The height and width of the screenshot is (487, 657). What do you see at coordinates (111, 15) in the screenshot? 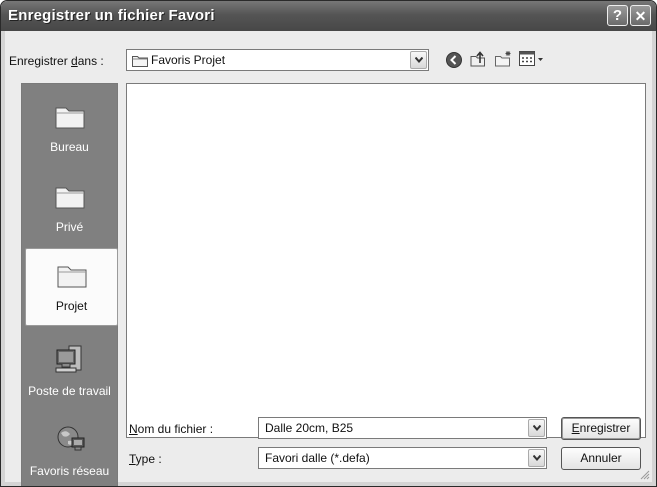
I see `dialog-title: Enregistrer un fichier Favori` at bounding box center [111, 15].